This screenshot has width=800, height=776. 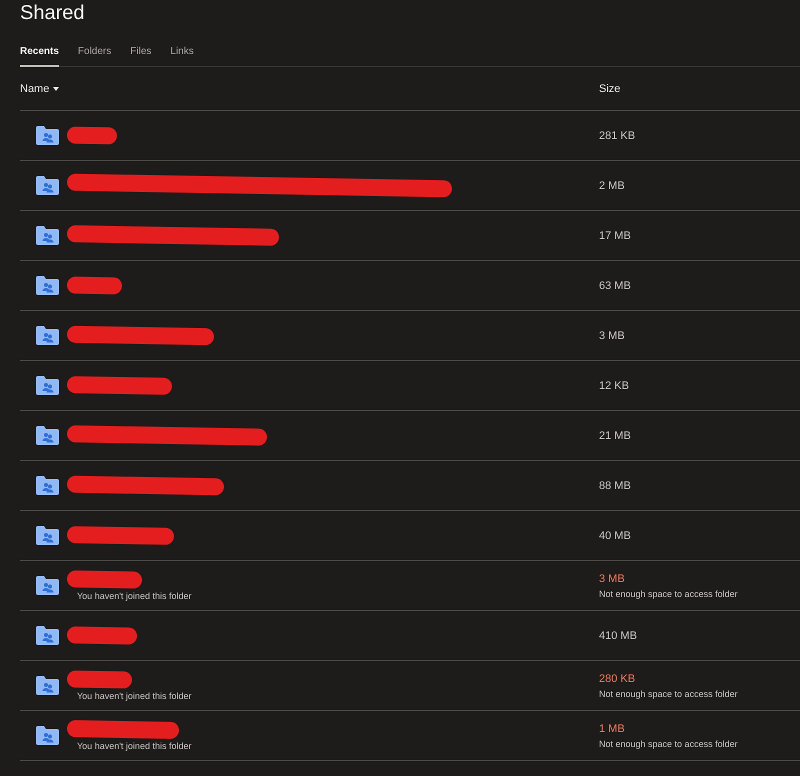 What do you see at coordinates (52, 13) in the screenshot?
I see `page-title: Shared` at bounding box center [52, 13].